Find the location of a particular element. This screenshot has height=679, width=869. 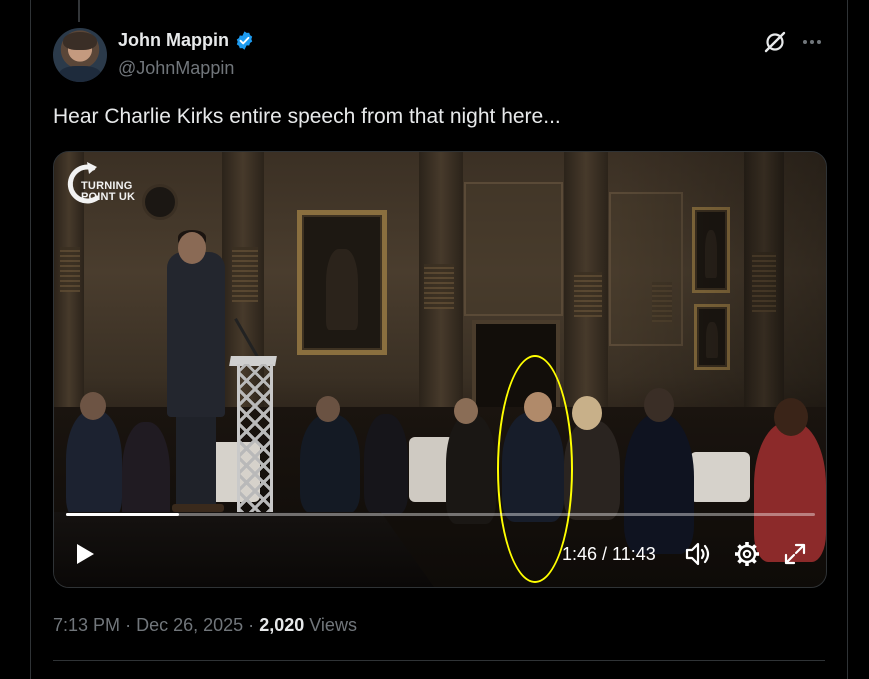

wall-panel is located at coordinates (513, 249).